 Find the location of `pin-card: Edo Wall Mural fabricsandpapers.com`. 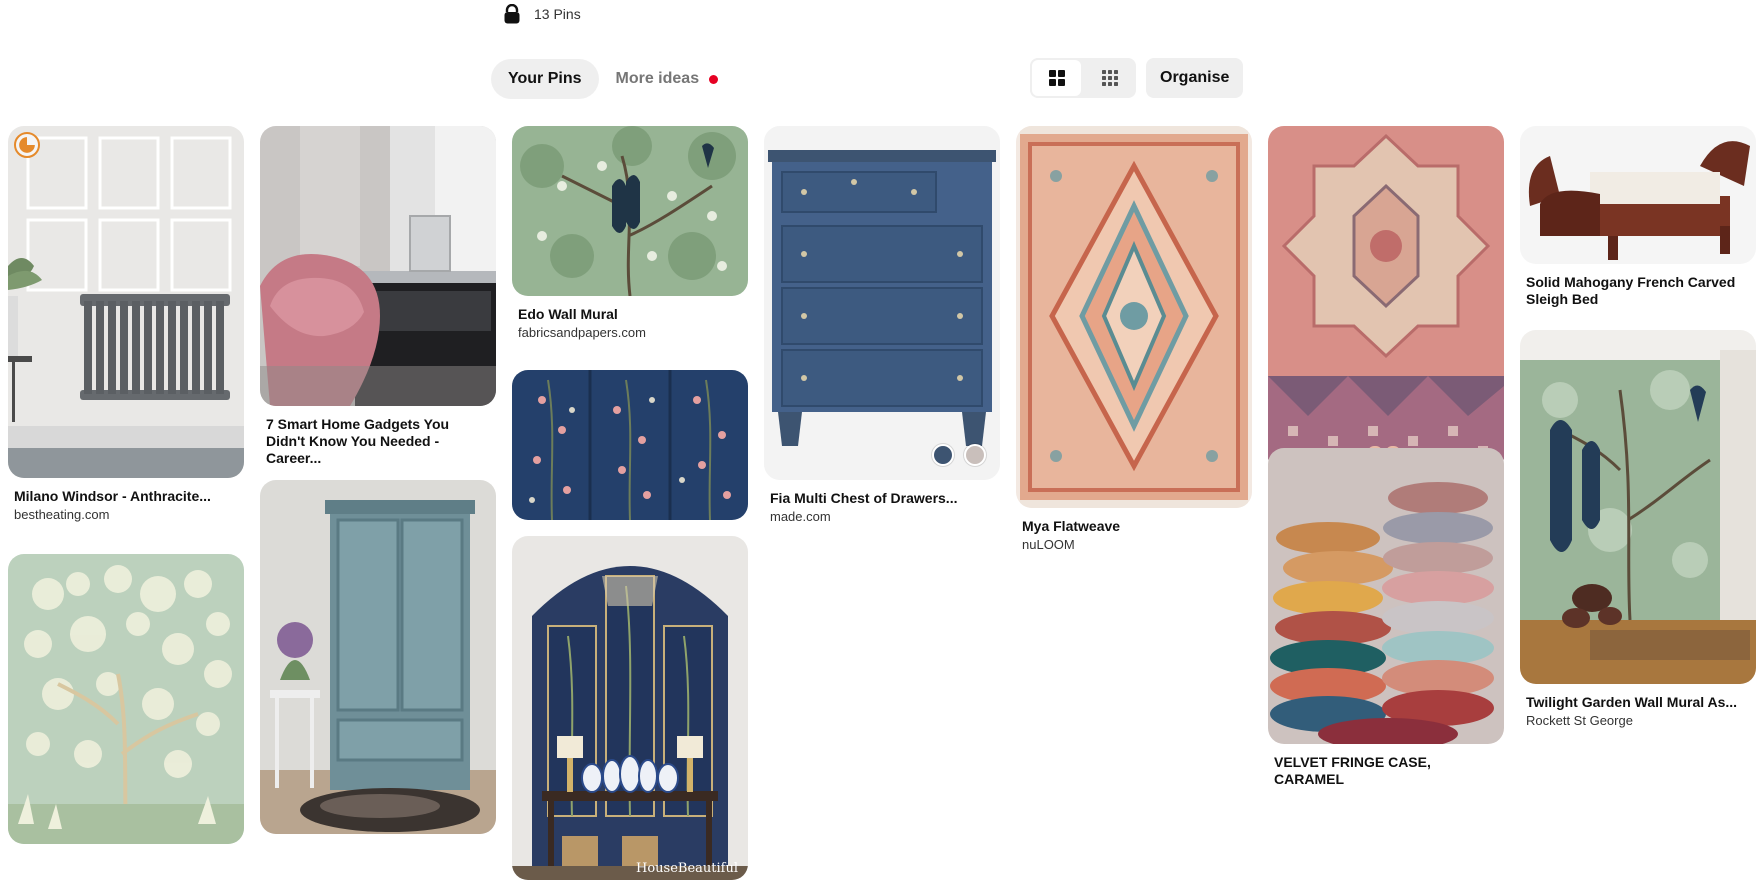

pin-card: Edo Wall Mural fabricsandpapers.com is located at coordinates (630, 233).